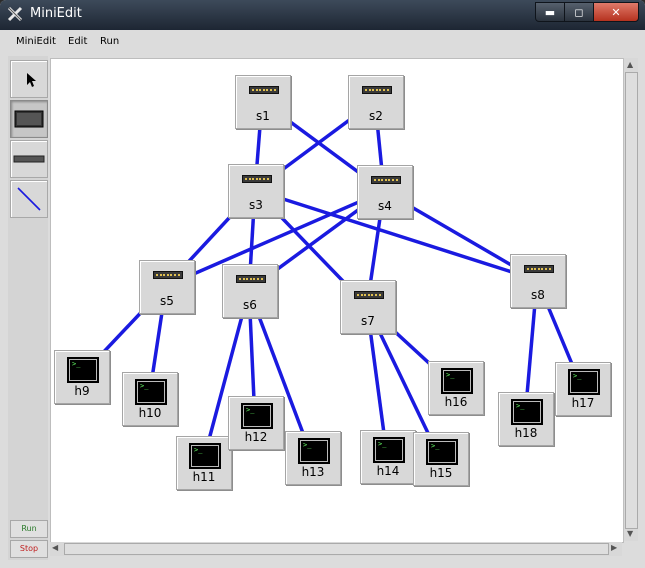  Describe the element at coordinates (322, 15) in the screenshot. I see `title-bar: MiniEdit ▬ ◻ ✕` at that location.